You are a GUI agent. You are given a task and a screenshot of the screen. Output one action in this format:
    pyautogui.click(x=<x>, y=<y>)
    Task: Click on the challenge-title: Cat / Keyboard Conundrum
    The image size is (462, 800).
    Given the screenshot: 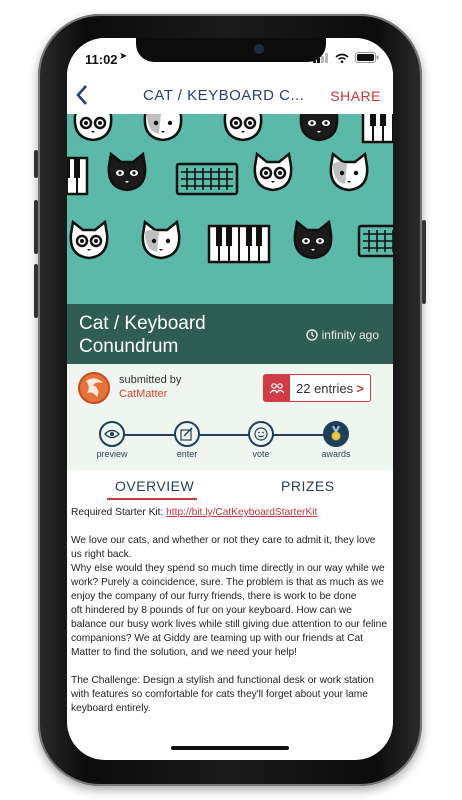 What is the action you would take?
    pyautogui.click(x=142, y=335)
    